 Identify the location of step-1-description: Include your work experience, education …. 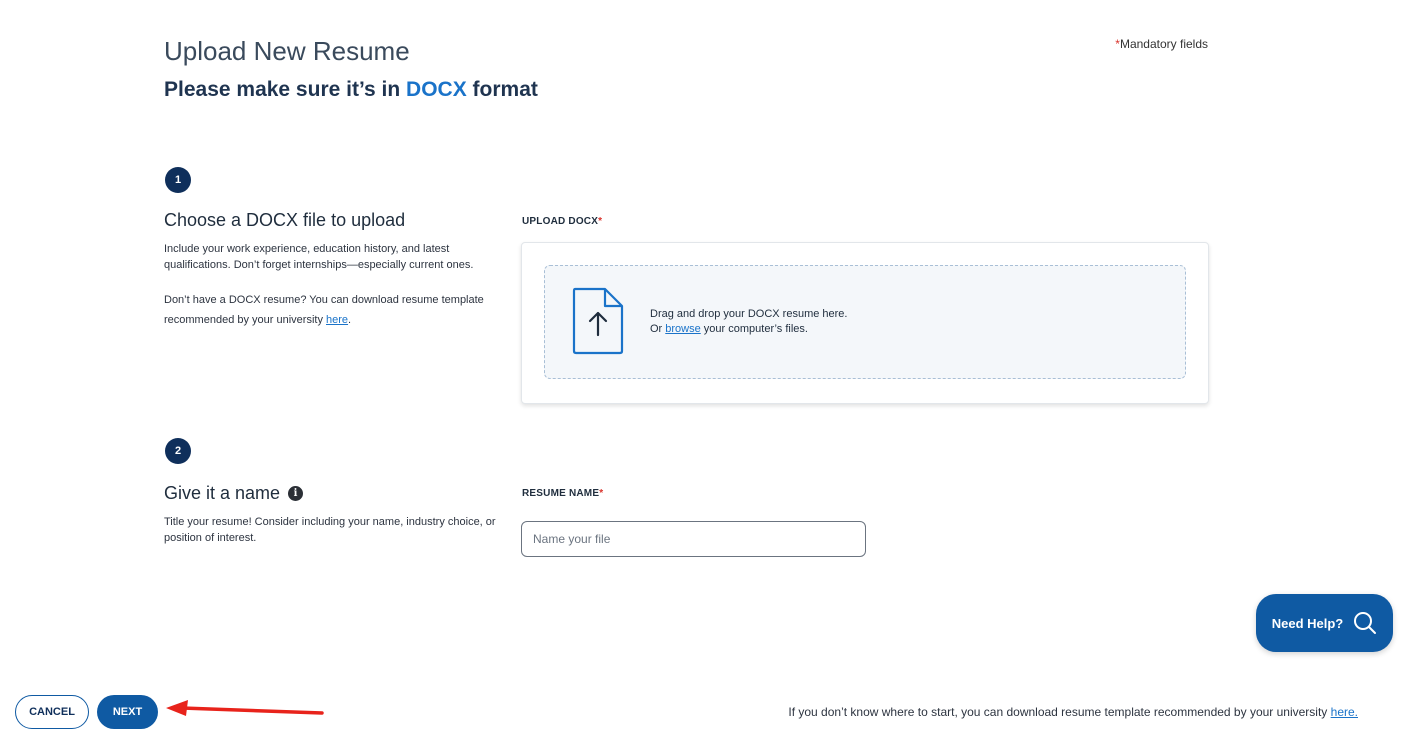
(319, 257).